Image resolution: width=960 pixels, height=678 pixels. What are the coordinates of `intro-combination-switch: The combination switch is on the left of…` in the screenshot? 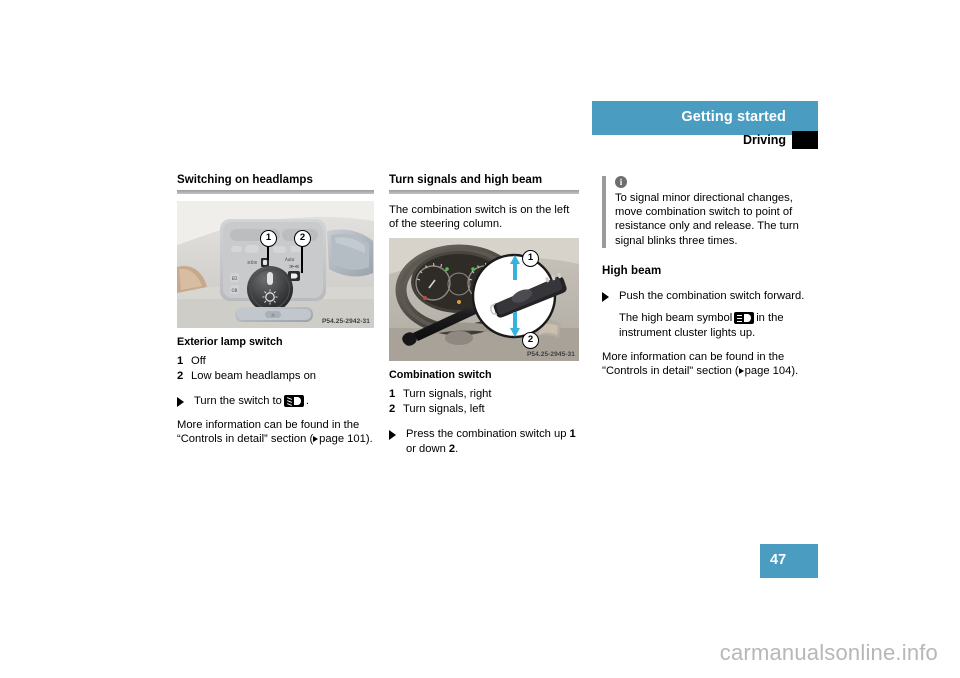 It's located at (479, 217).